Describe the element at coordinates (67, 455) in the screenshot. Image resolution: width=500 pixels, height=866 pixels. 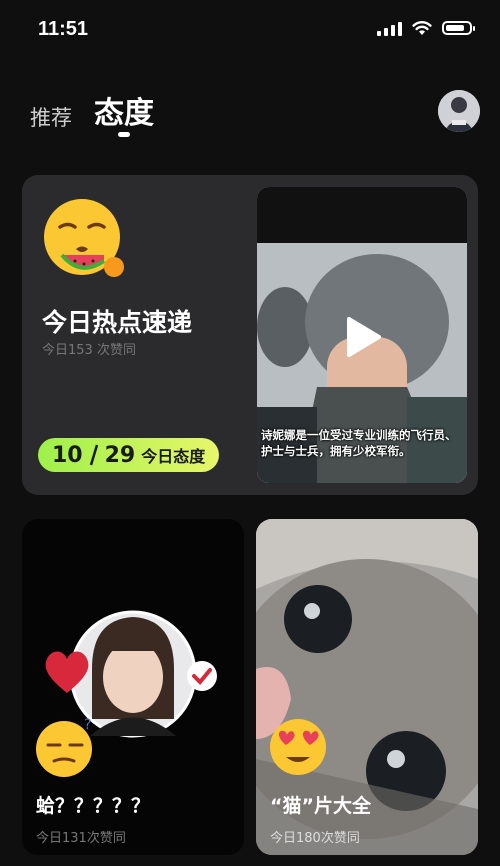
I see `date-month: 10` at that location.